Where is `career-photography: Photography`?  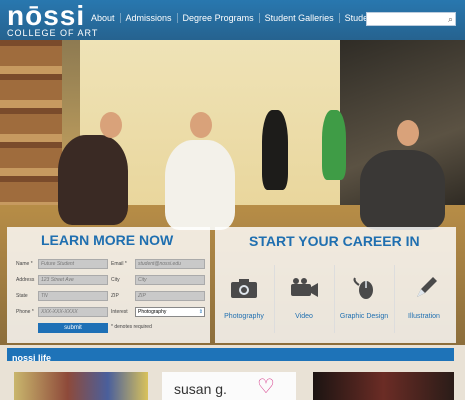 career-photography: Photography is located at coordinates (244, 300).